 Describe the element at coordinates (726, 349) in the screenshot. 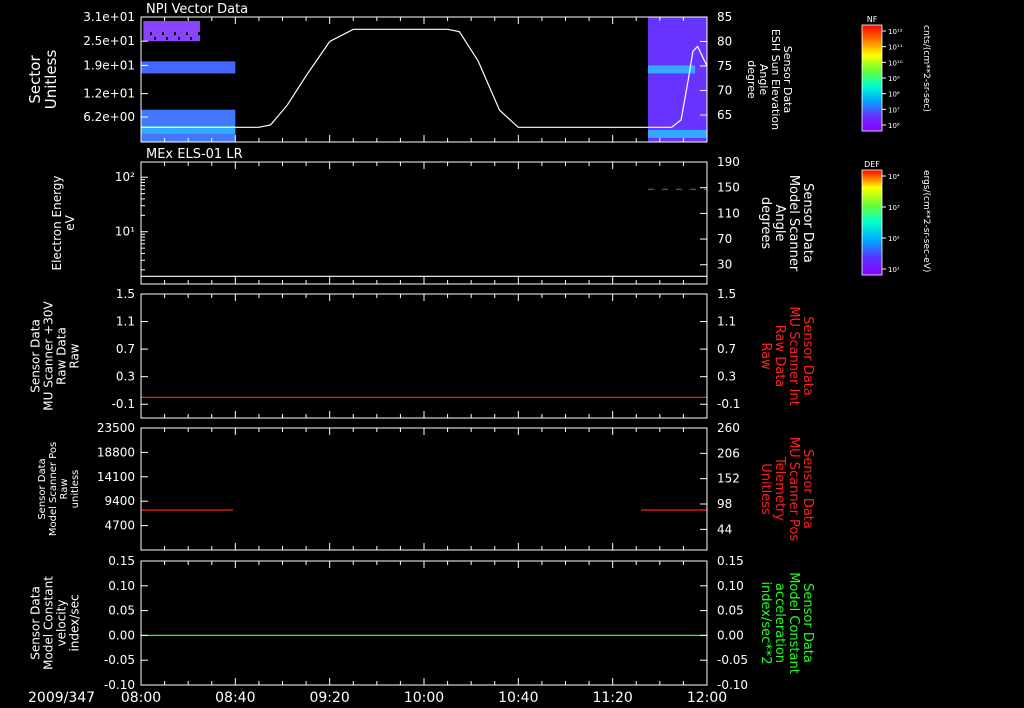

I see `y2-tick-label: 0.7` at that location.